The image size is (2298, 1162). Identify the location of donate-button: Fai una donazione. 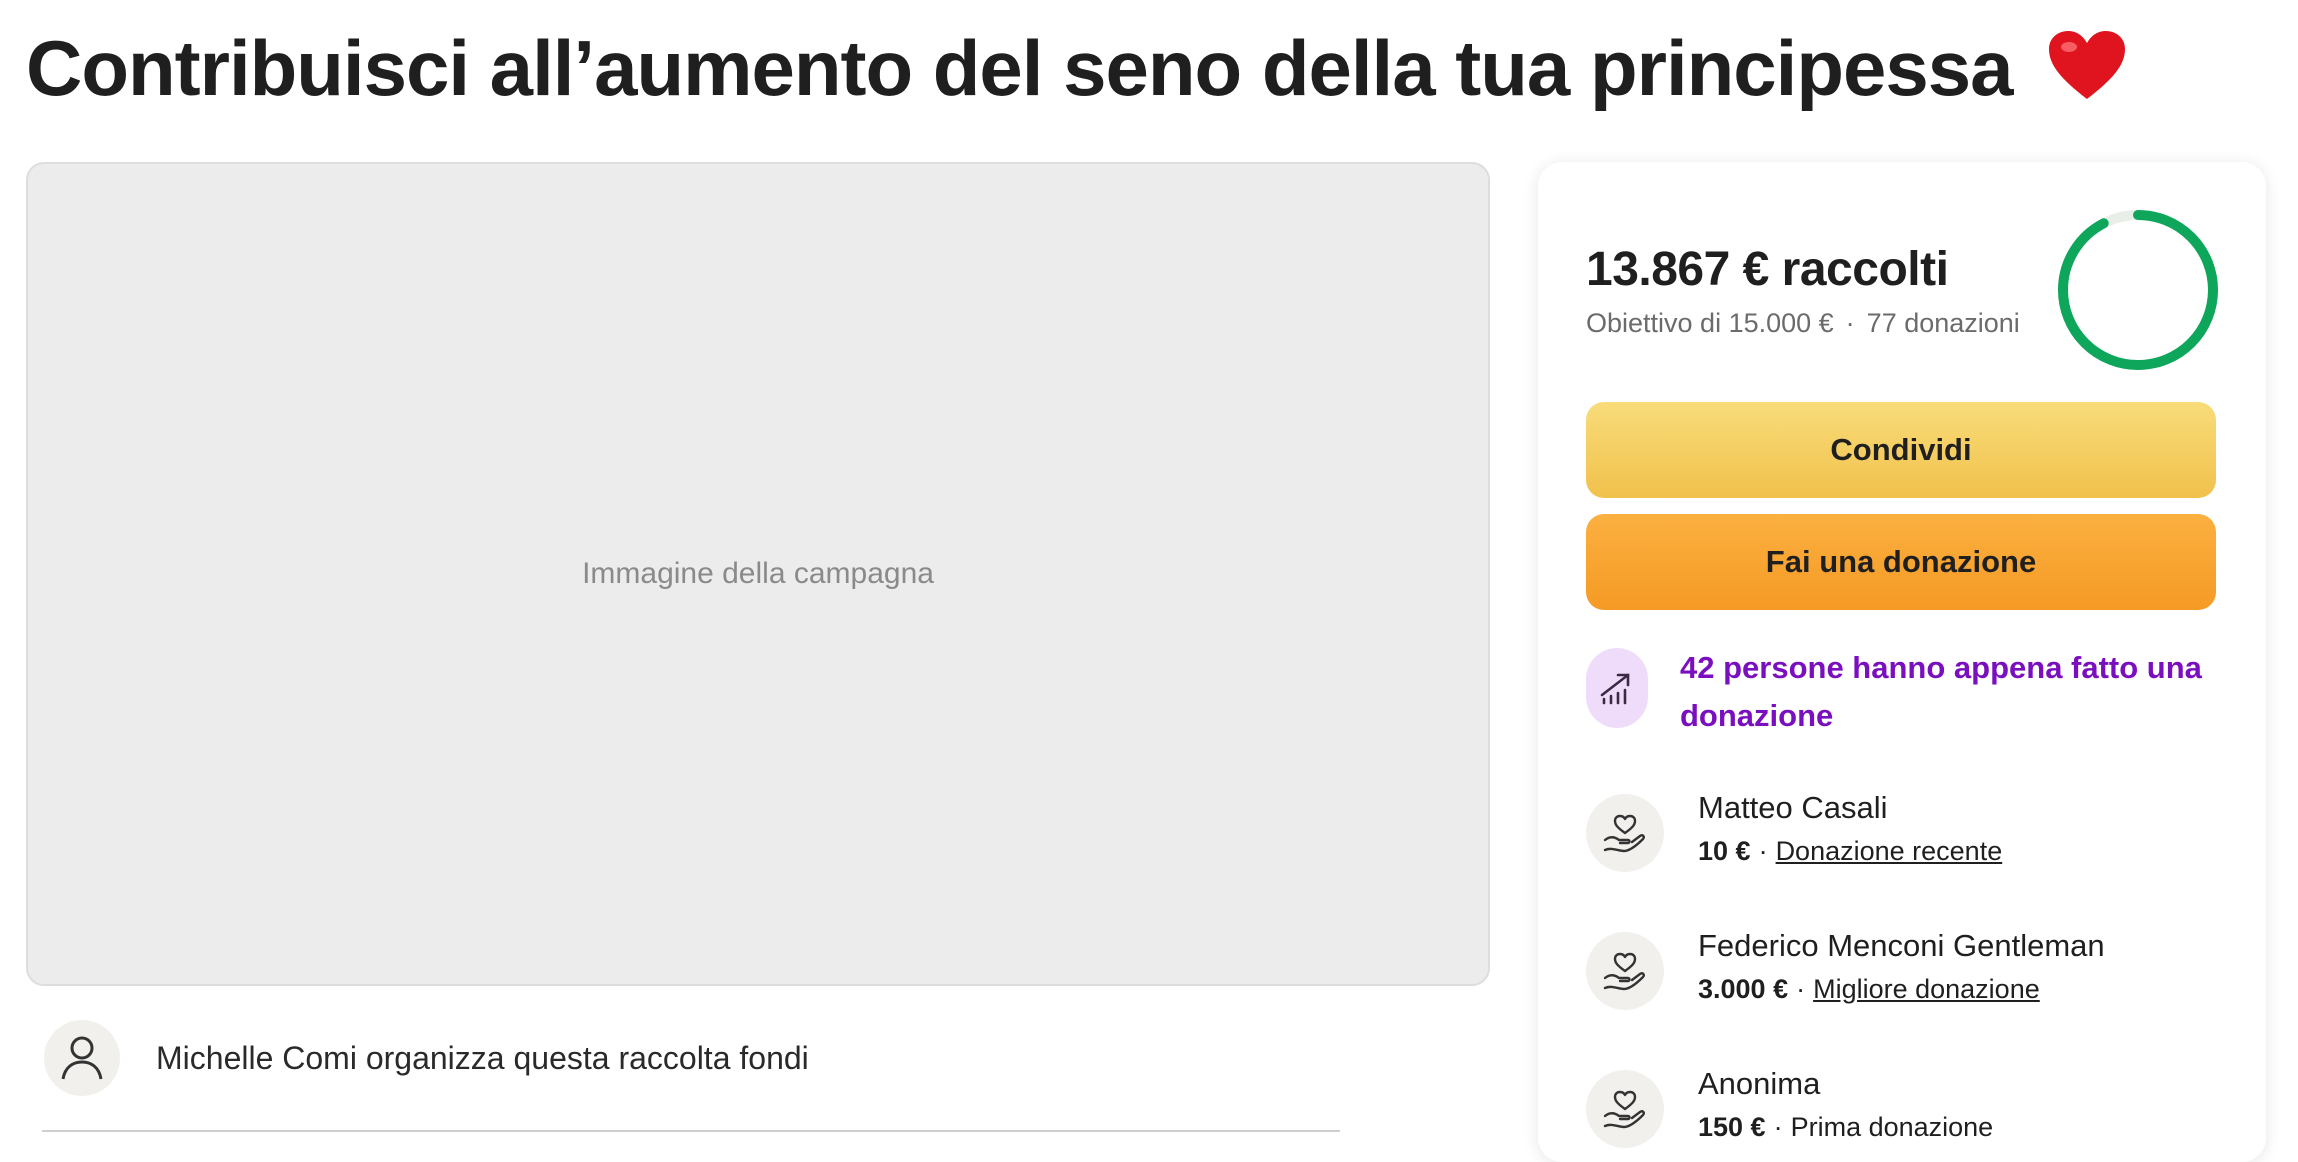
(1901, 562).